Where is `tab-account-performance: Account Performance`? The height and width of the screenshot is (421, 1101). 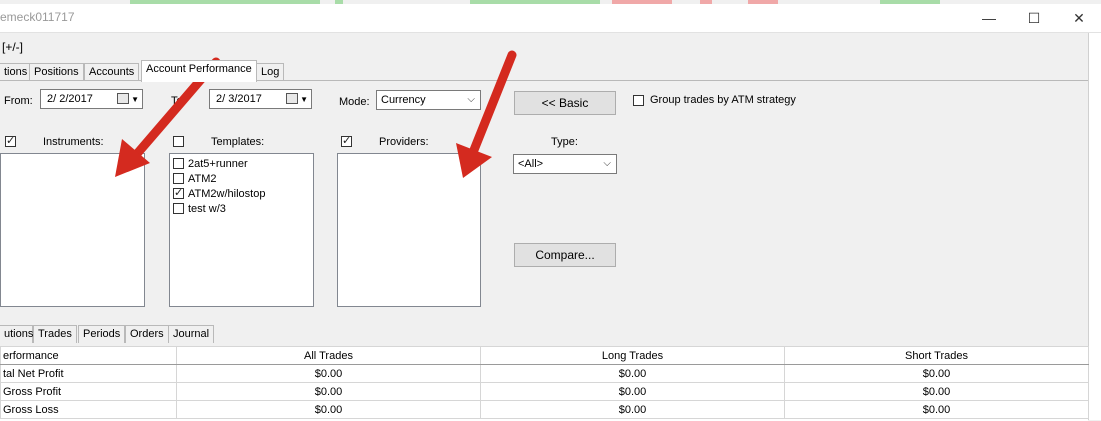 tab-account-performance: Account Performance is located at coordinates (199, 71).